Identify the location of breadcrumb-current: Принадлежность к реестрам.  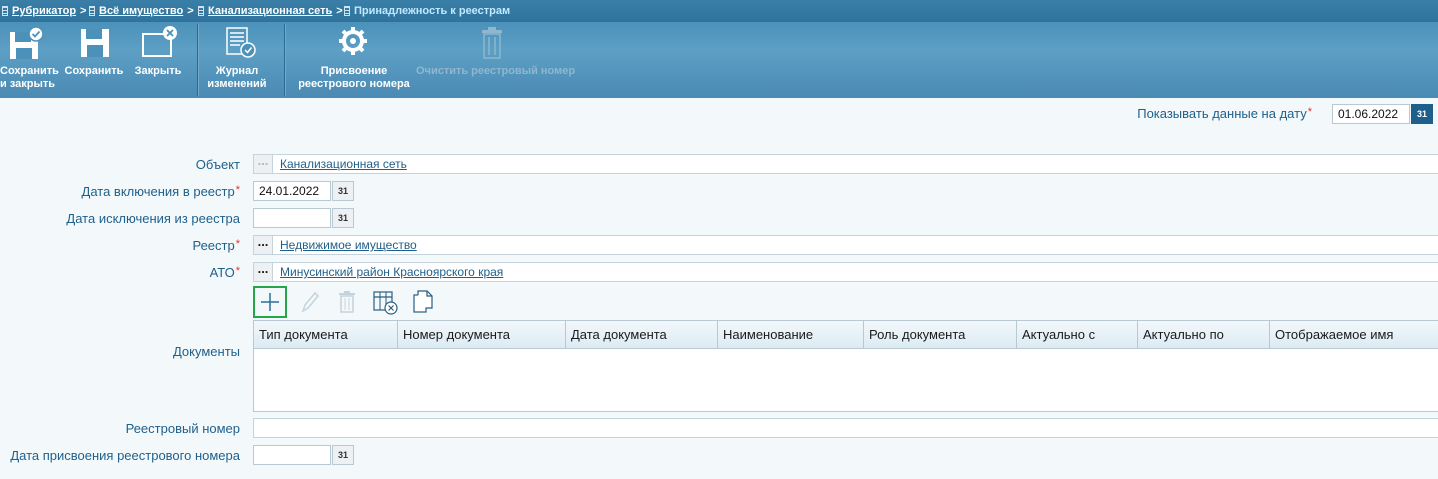
(427, 11).